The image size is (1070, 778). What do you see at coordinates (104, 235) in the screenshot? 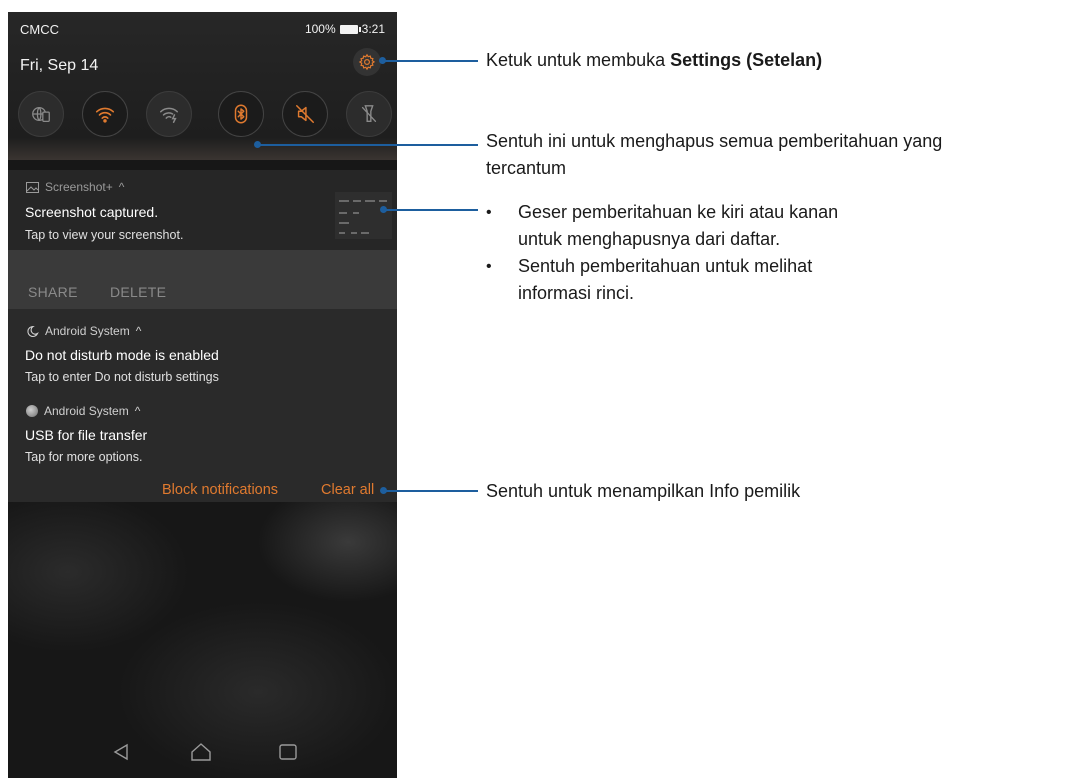
I see `notification-text: Tap to view your screenshot.` at bounding box center [104, 235].